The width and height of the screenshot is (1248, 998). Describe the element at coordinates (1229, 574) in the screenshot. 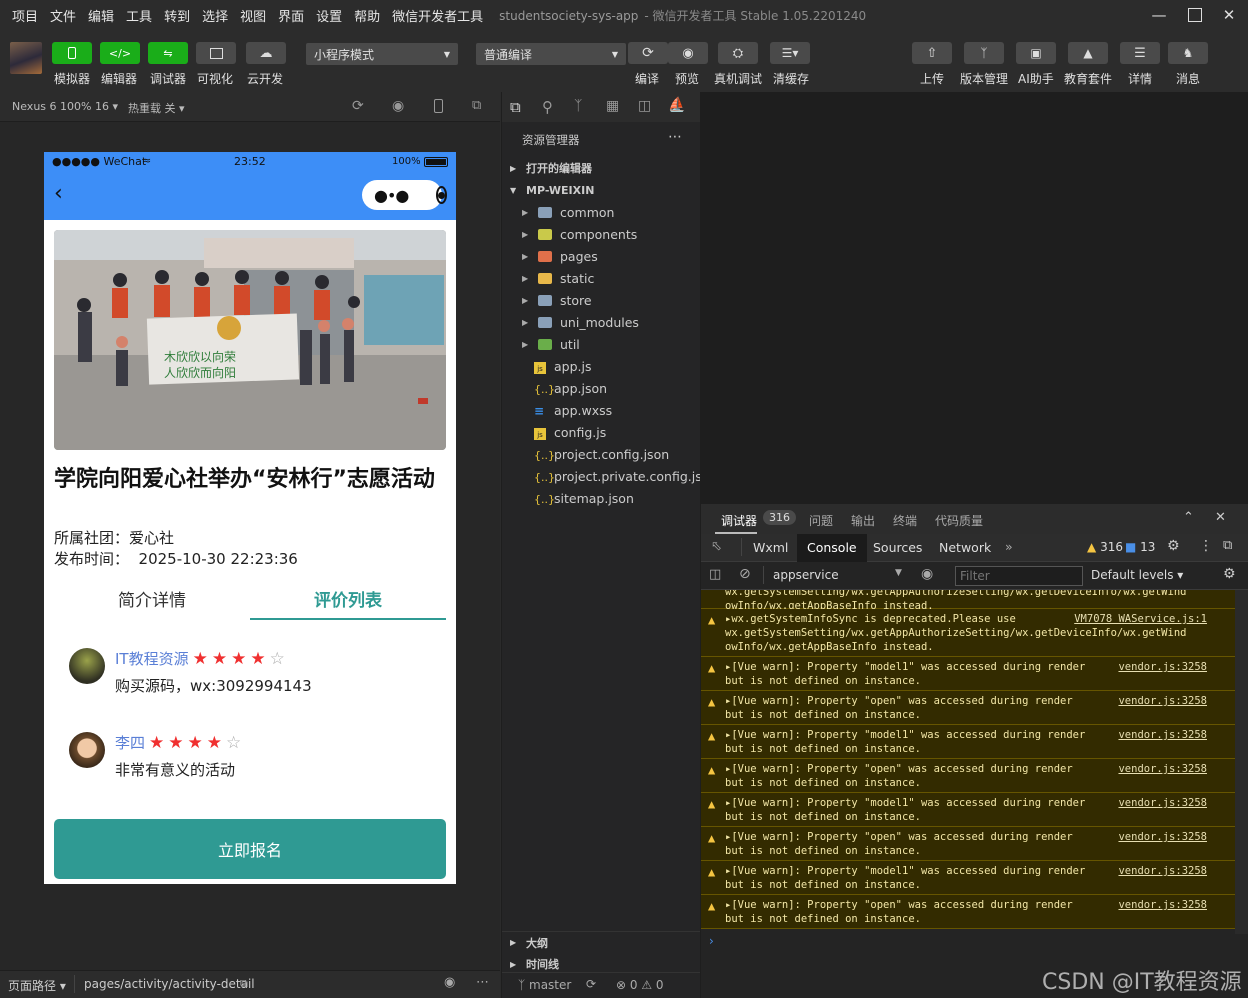

I see `gear-icon: ⚙` at that location.